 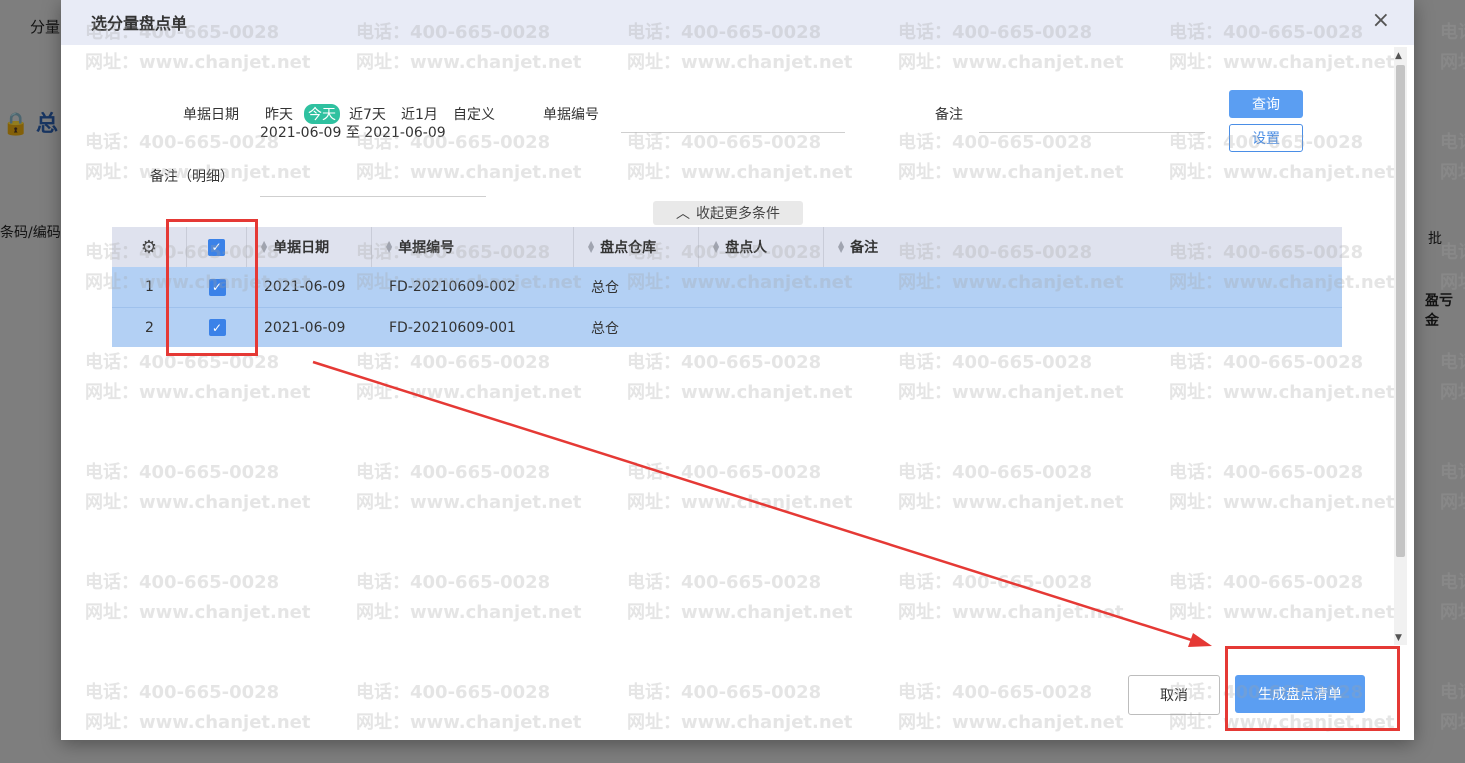 What do you see at coordinates (1398, 638) in the screenshot?
I see `scroll-down-icon: ▼` at bounding box center [1398, 638].